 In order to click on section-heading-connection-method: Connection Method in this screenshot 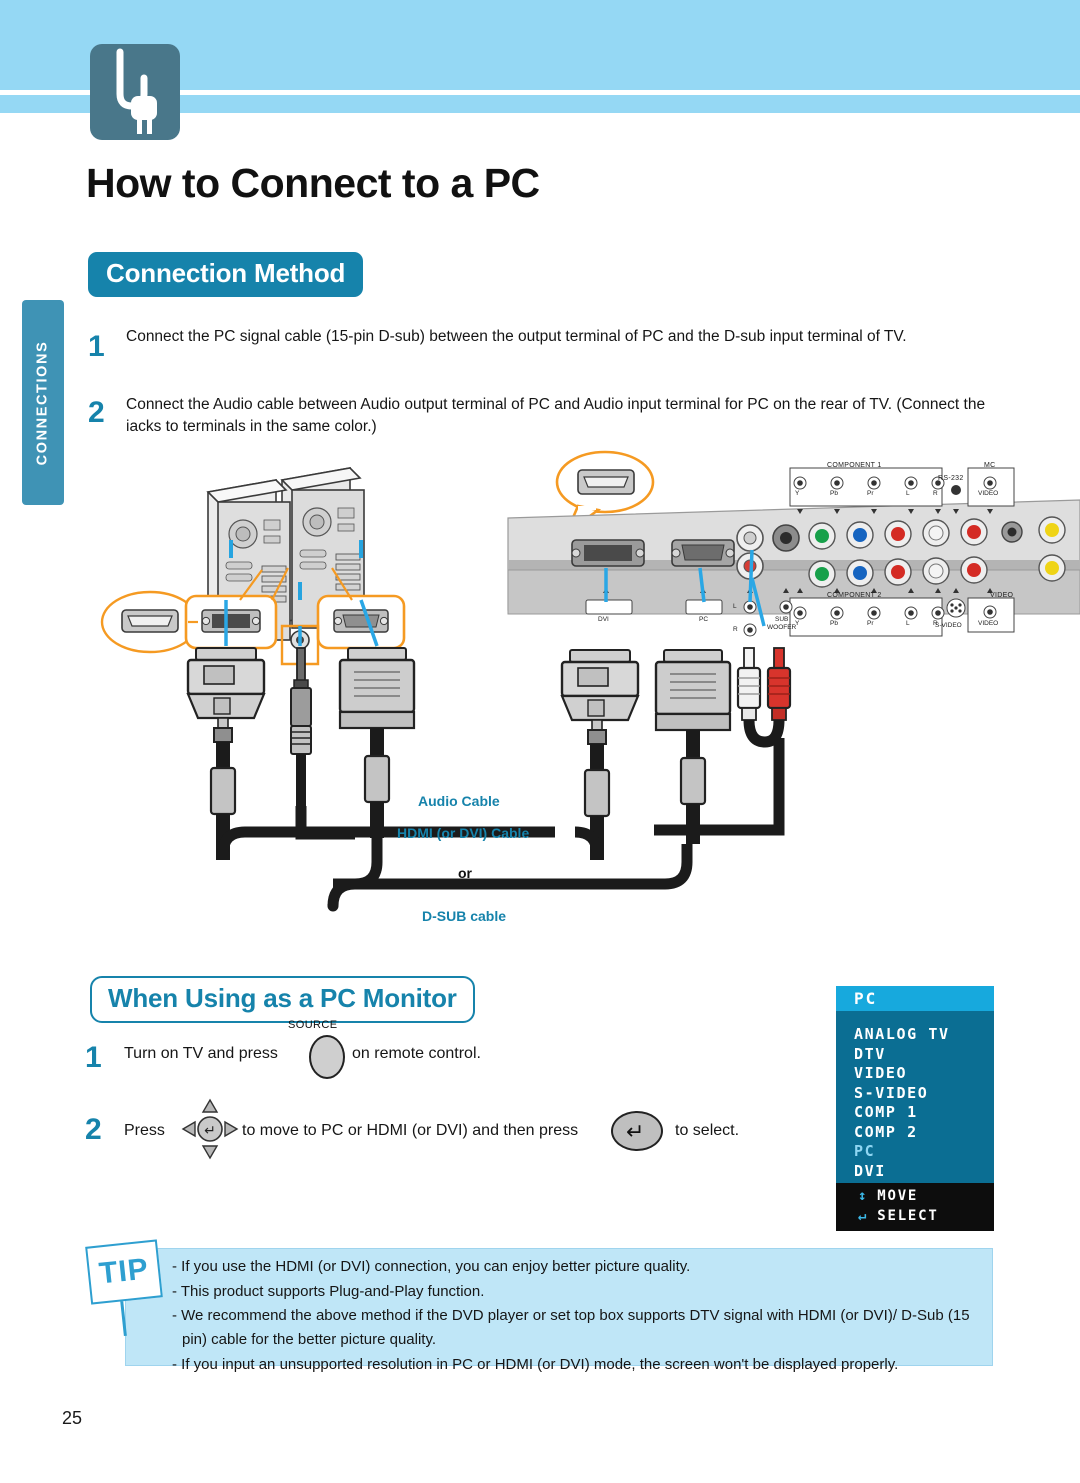, I will do `click(226, 274)`.